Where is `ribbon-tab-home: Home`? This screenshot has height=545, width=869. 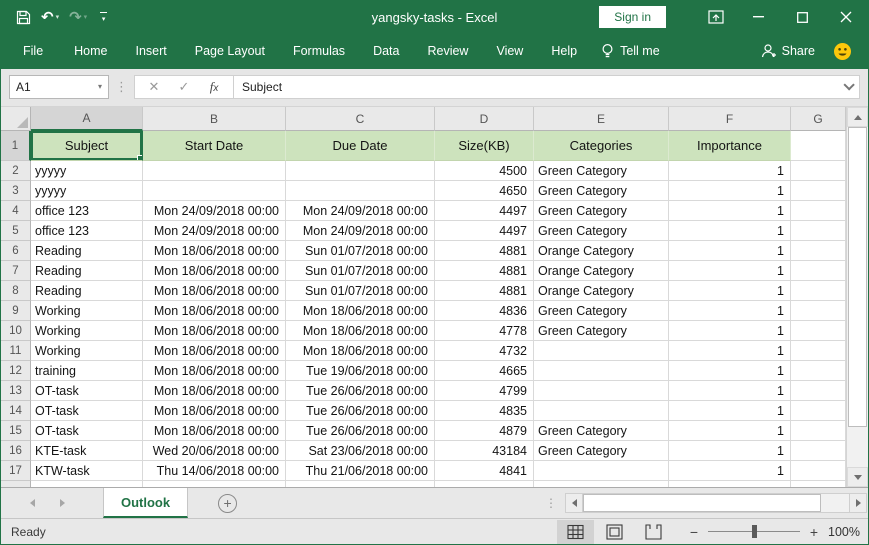
ribbon-tab-home: Home is located at coordinates (90, 51).